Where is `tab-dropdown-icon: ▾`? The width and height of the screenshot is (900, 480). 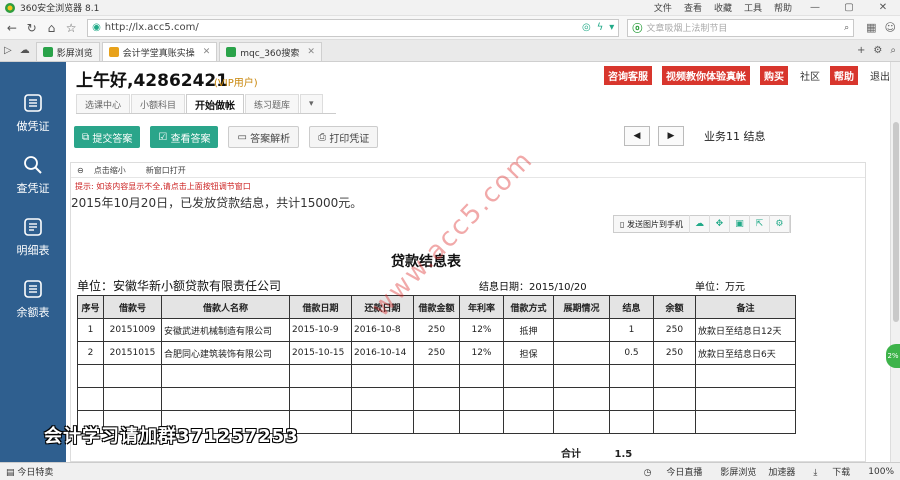 tab-dropdown-icon: ▾ is located at coordinates (311, 103).